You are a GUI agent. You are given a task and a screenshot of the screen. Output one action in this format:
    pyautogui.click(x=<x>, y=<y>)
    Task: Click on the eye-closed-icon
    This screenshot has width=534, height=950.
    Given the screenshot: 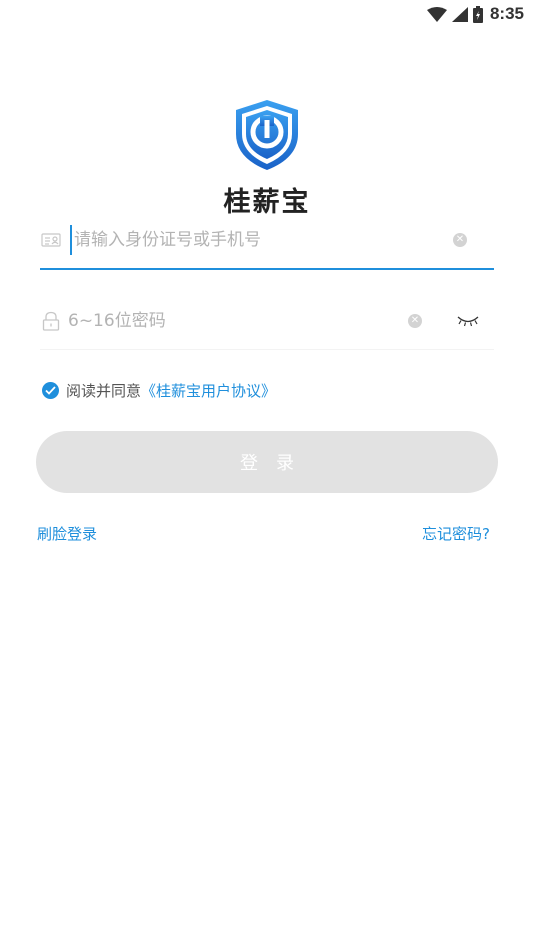 What is the action you would take?
    pyautogui.click(x=468, y=321)
    